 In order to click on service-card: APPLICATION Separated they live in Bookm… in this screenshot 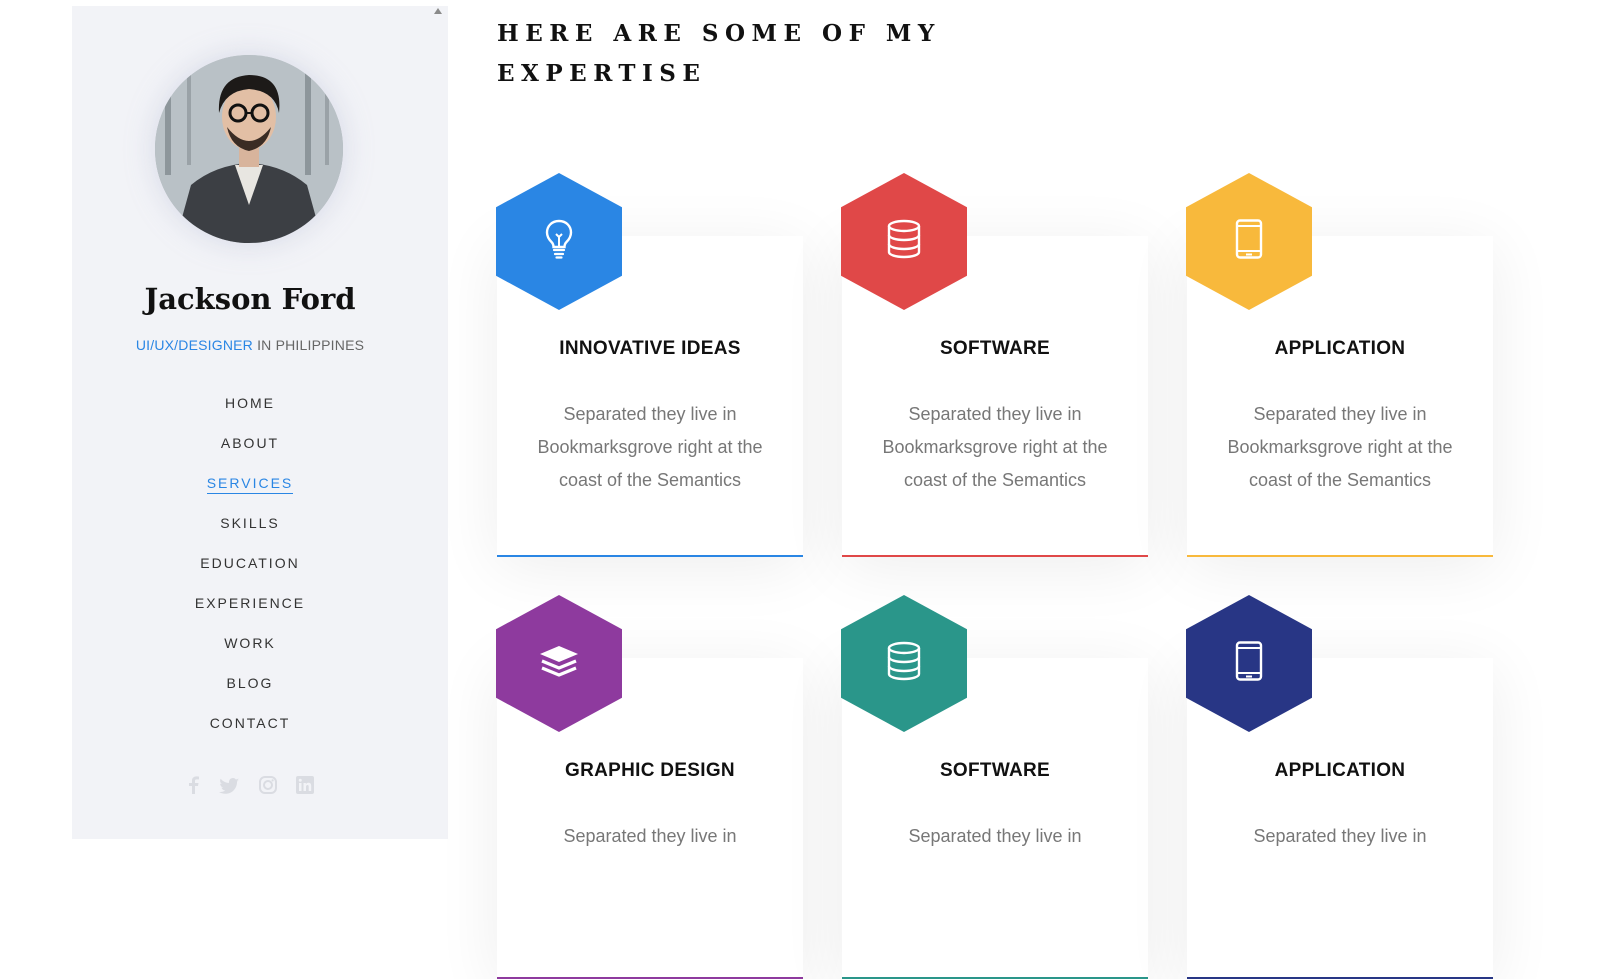, I will do `click(1339, 365)`.